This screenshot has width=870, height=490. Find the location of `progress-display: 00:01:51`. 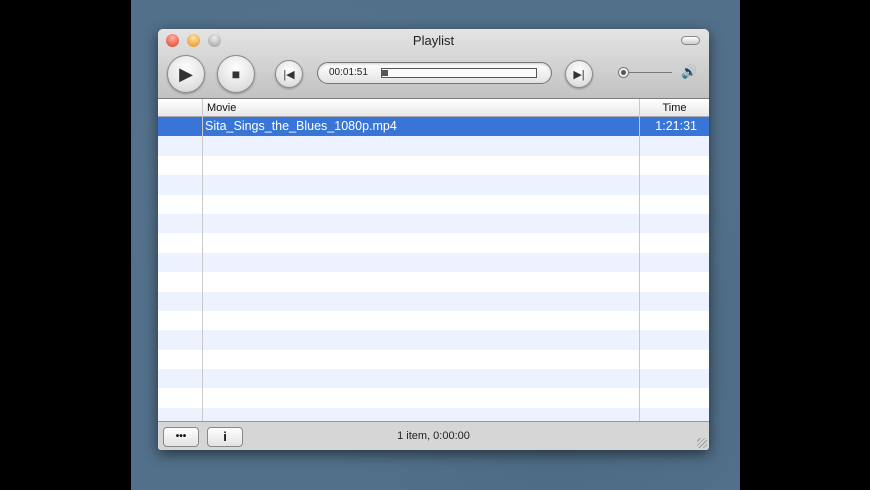

progress-display: 00:01:51 is located at coordinates (434, 73).